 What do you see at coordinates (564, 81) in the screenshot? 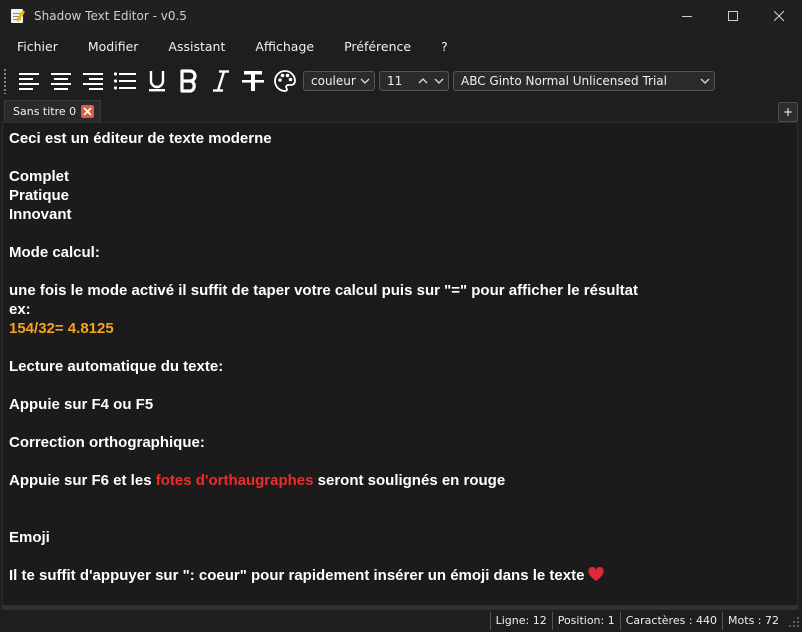
I see `font-family-value: ABC Ginto Normal Unlicensed Trial` at bounding box center [564, 81].